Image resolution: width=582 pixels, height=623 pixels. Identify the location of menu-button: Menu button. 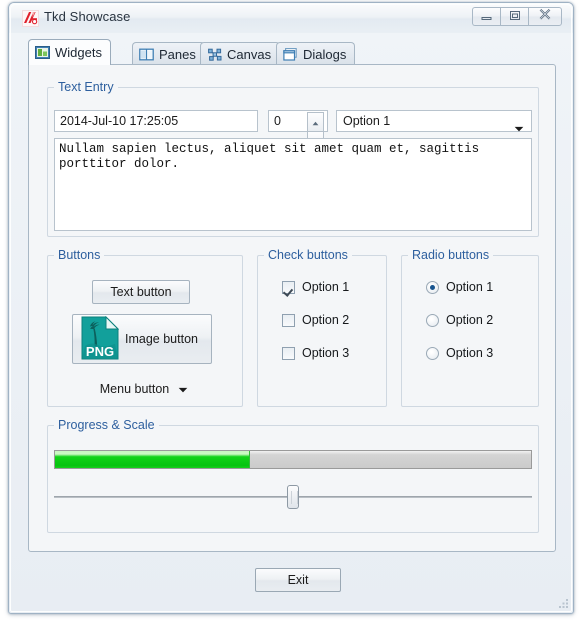
(144, 389).